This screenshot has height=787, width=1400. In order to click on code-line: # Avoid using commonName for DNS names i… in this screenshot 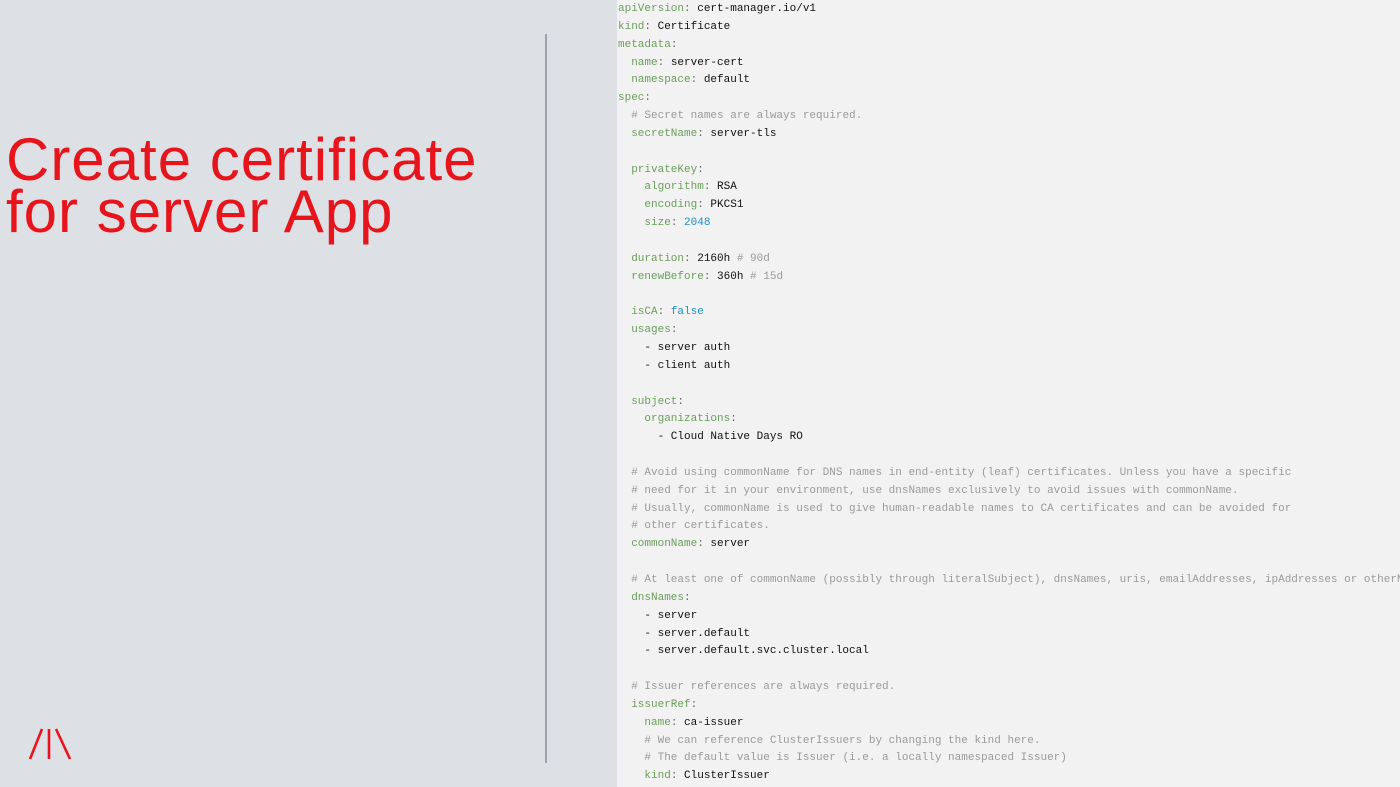, I will do `click(1009, 474)`.